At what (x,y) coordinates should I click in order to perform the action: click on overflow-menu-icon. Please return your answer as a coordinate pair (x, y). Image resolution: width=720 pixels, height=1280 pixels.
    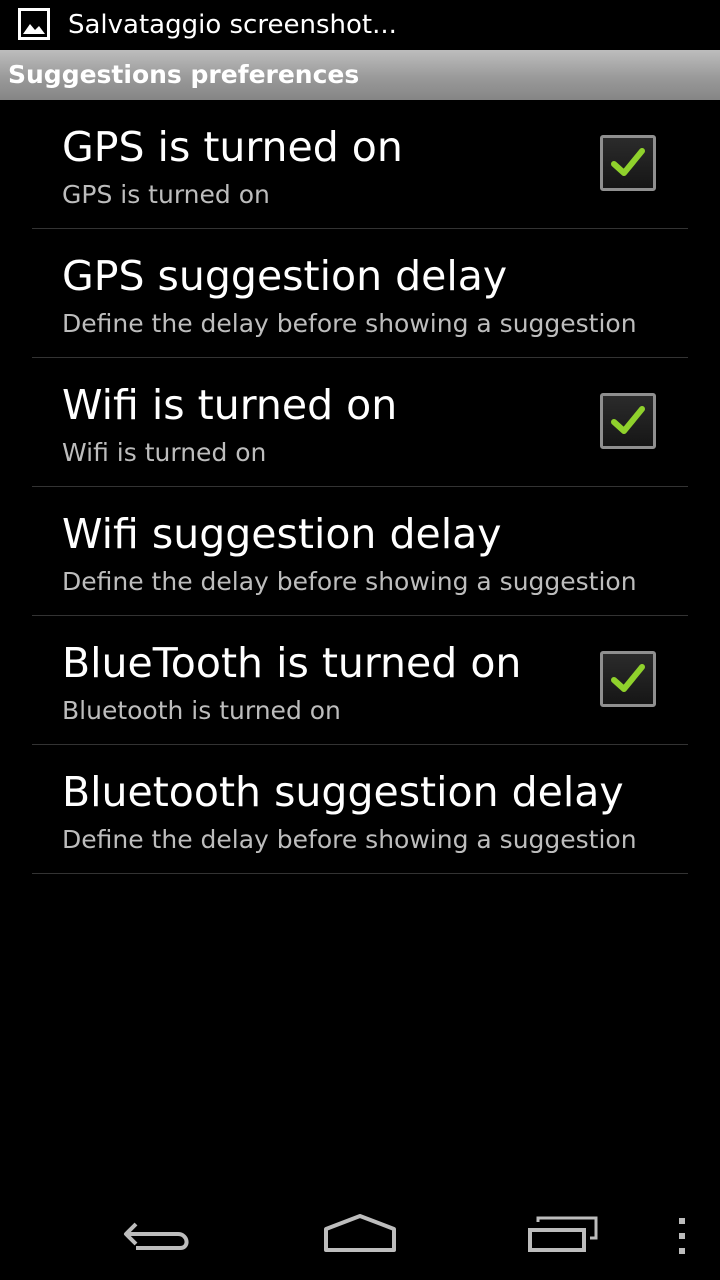
    Looking at the image, I should click on (682, 1236).